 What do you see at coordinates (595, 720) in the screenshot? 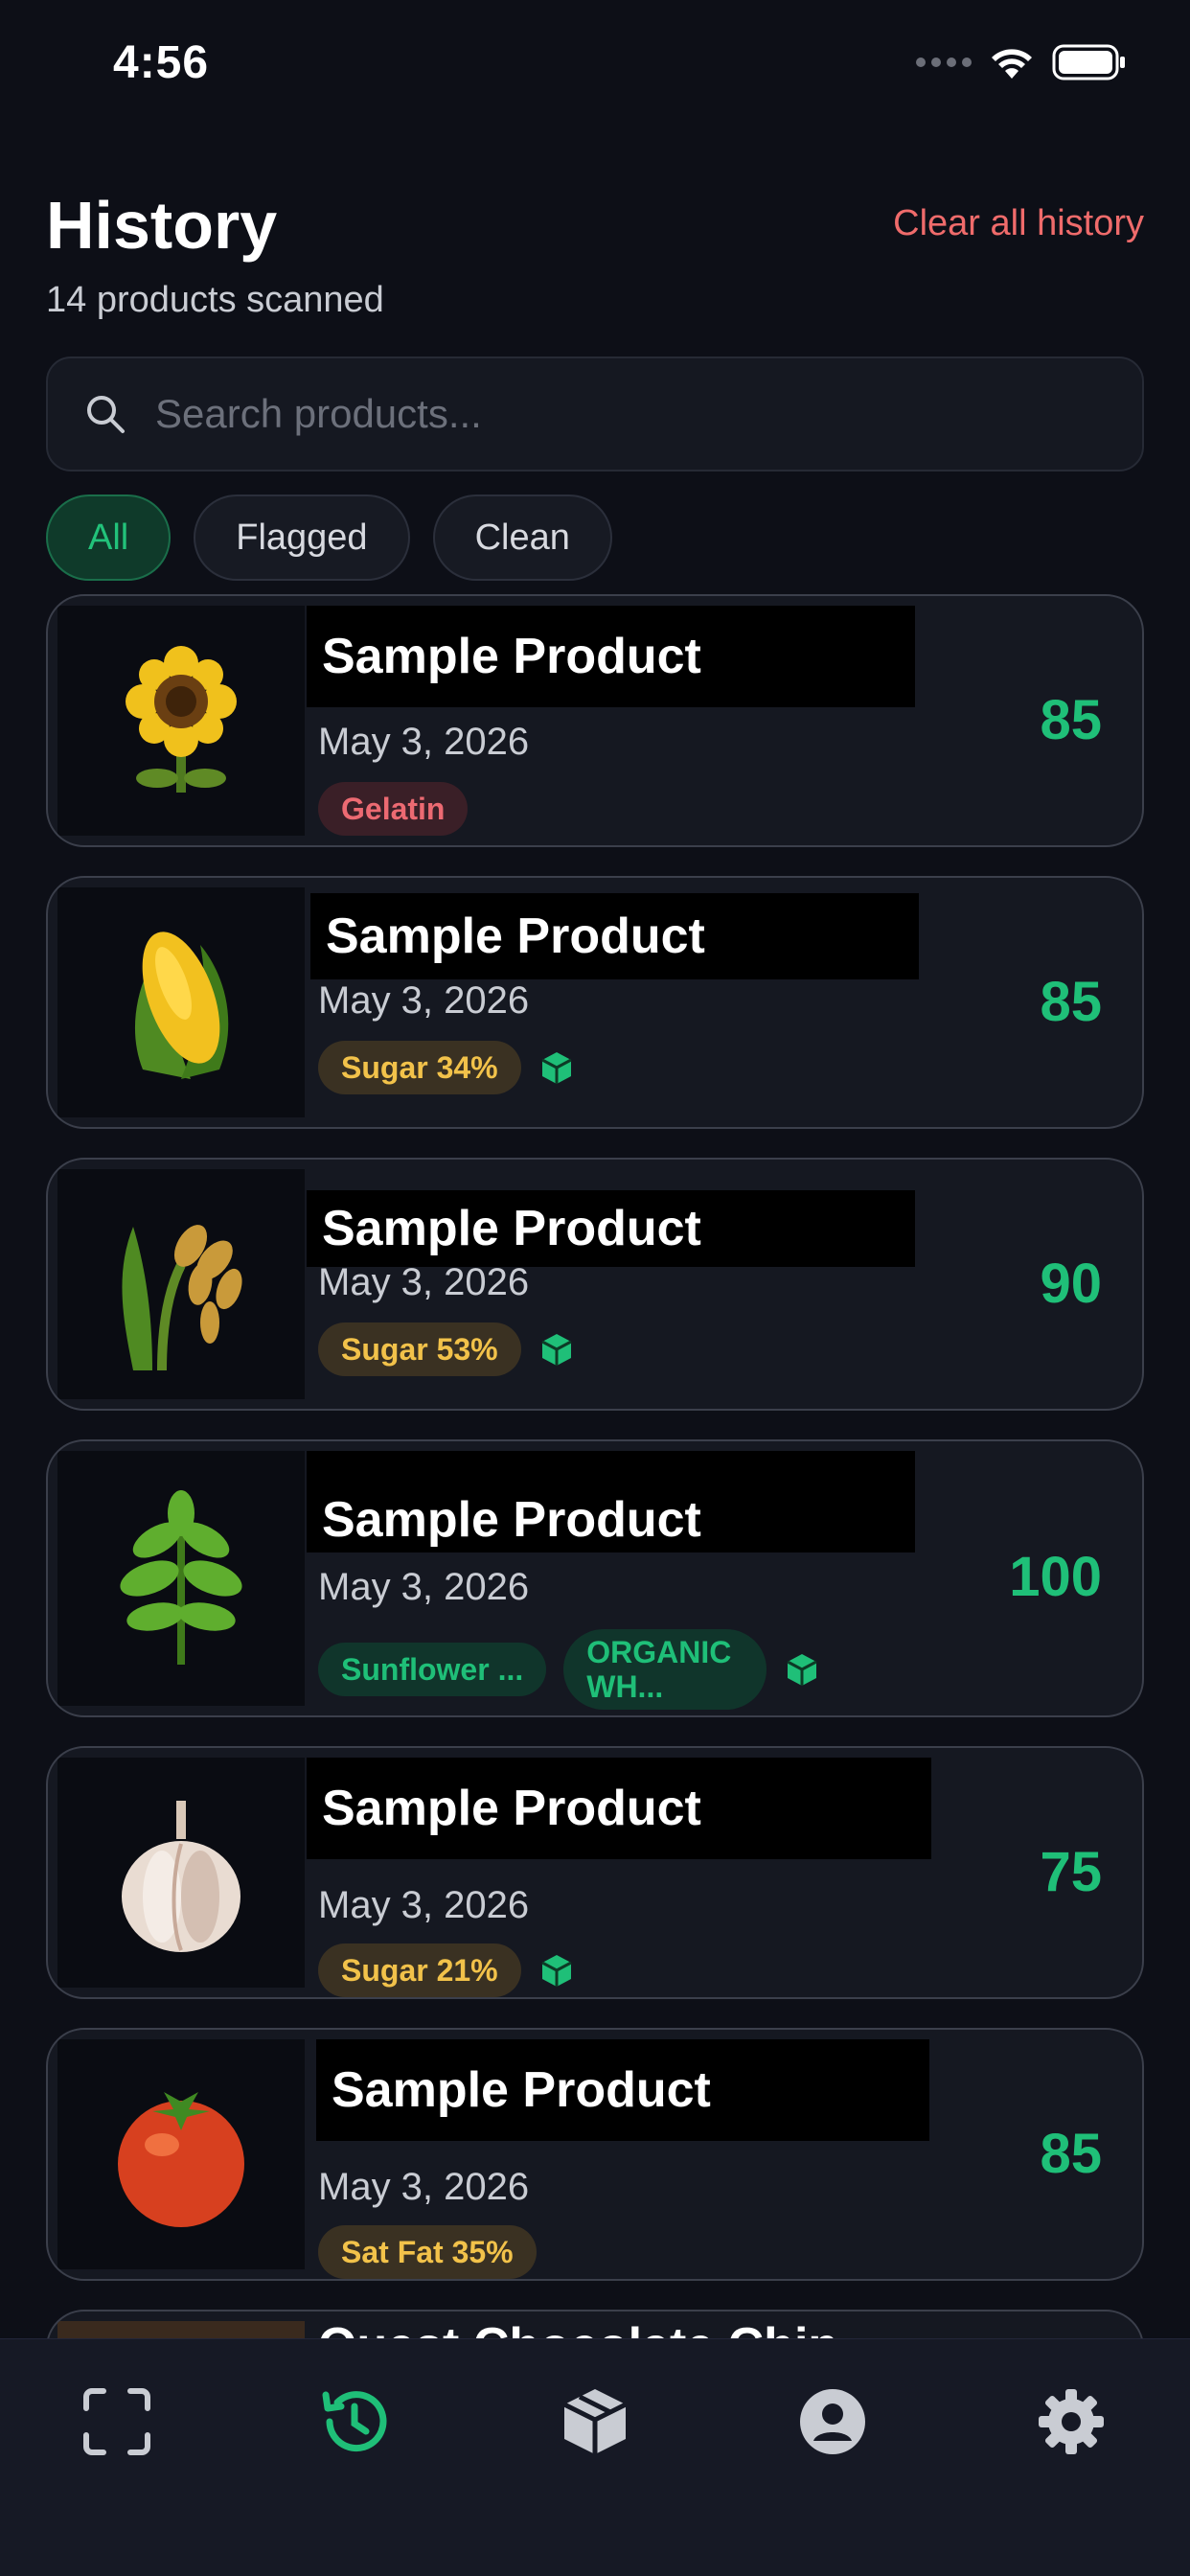
I see `history-card: Sample Product May 3, 2026 Gelatin 85` at bounding box center [595, 720].